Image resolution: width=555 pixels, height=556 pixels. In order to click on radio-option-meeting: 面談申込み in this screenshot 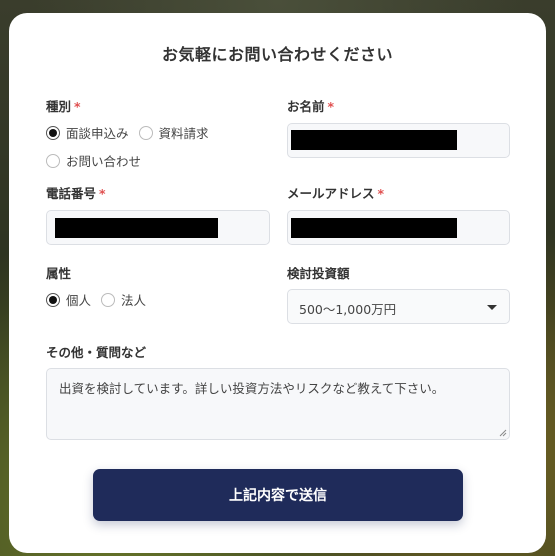, I will do `click(87, 132)`.